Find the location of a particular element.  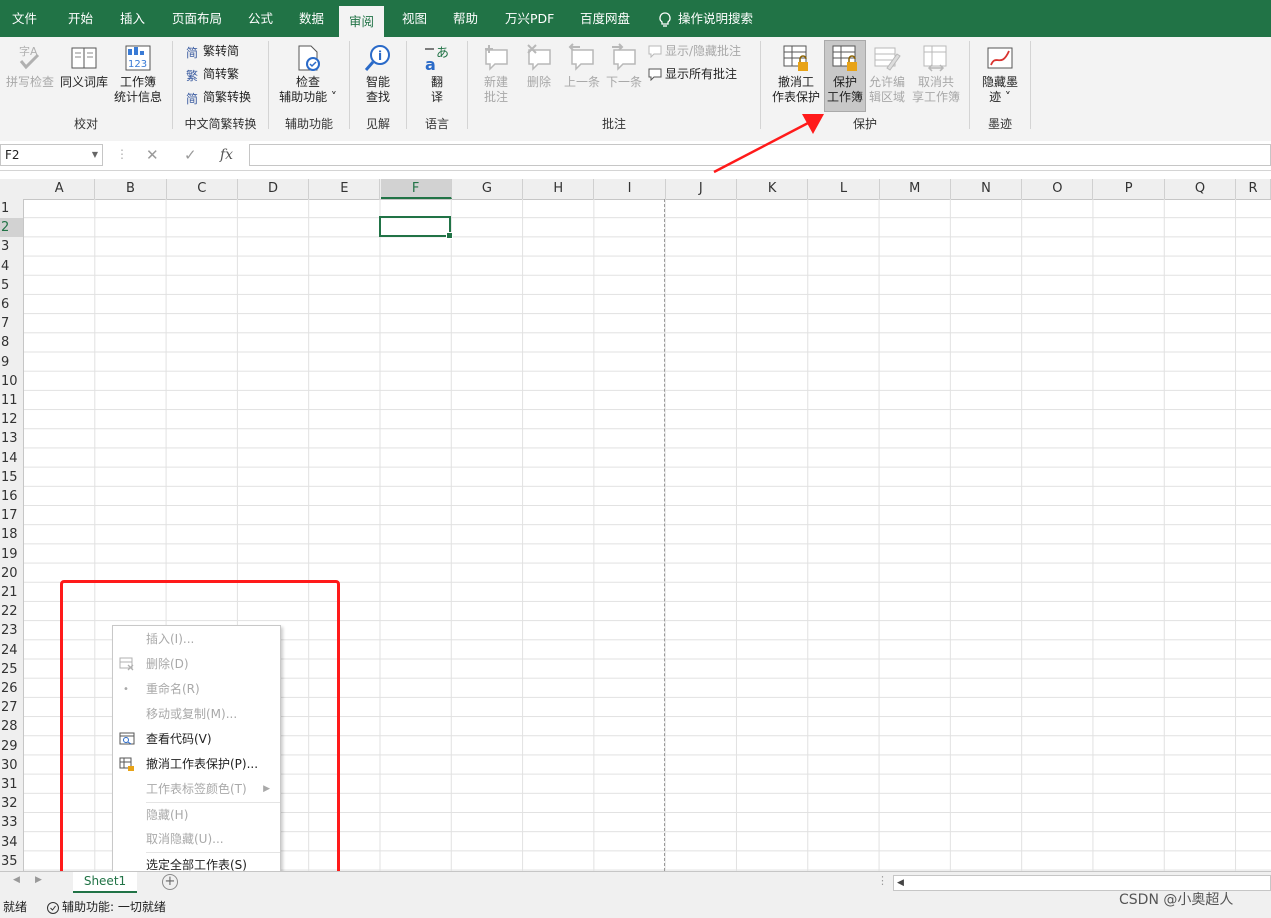

row-header-25: 25 is located at coordinates (11, 669).